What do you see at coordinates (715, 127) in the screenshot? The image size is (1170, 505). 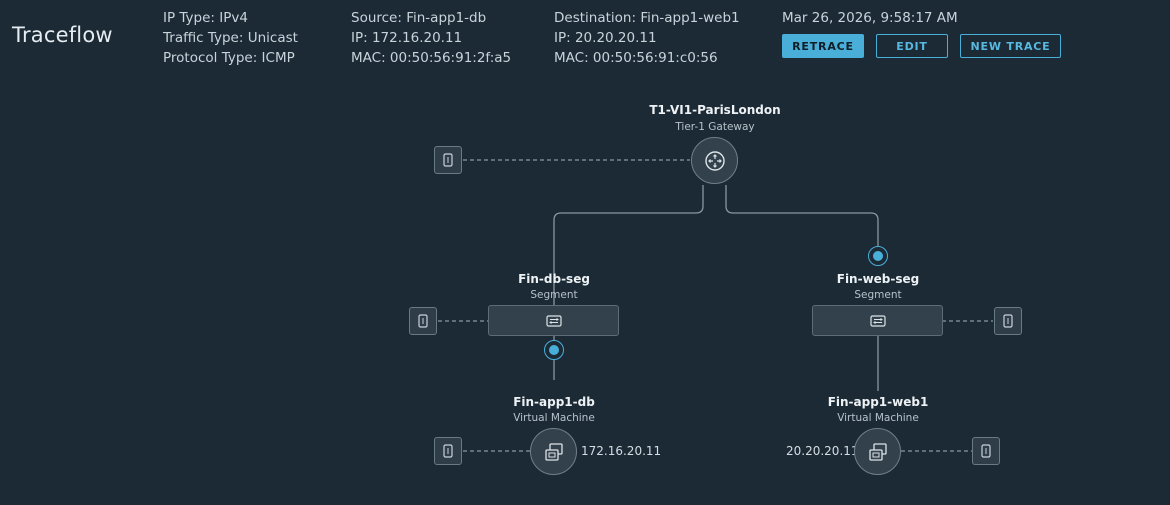 I see `gateway-type: Tier-1 Gateway` at bounding box center [715, 127].